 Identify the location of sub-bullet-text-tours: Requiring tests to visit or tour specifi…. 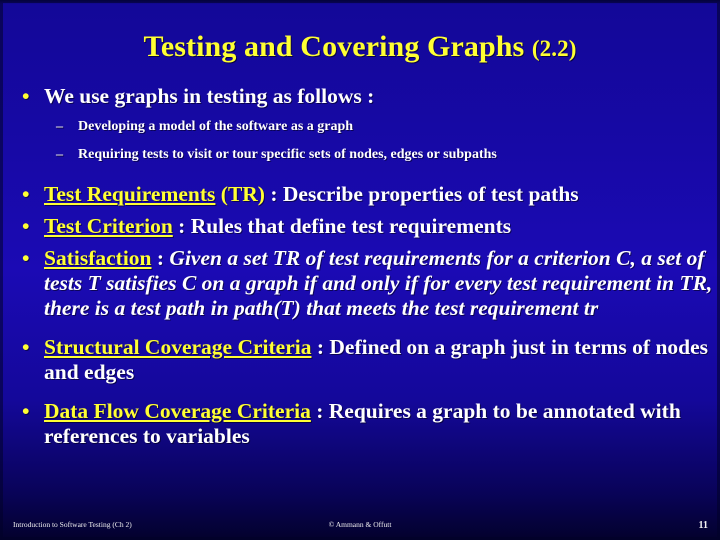
(287, 154).